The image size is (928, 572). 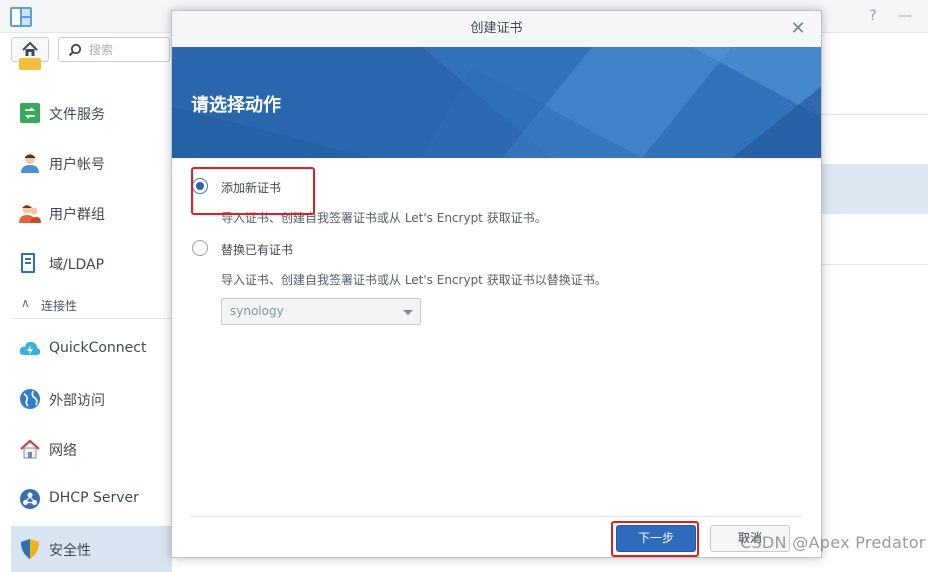 I want to click on sidebar-item-network: 网络, so click(x=91, y=449).